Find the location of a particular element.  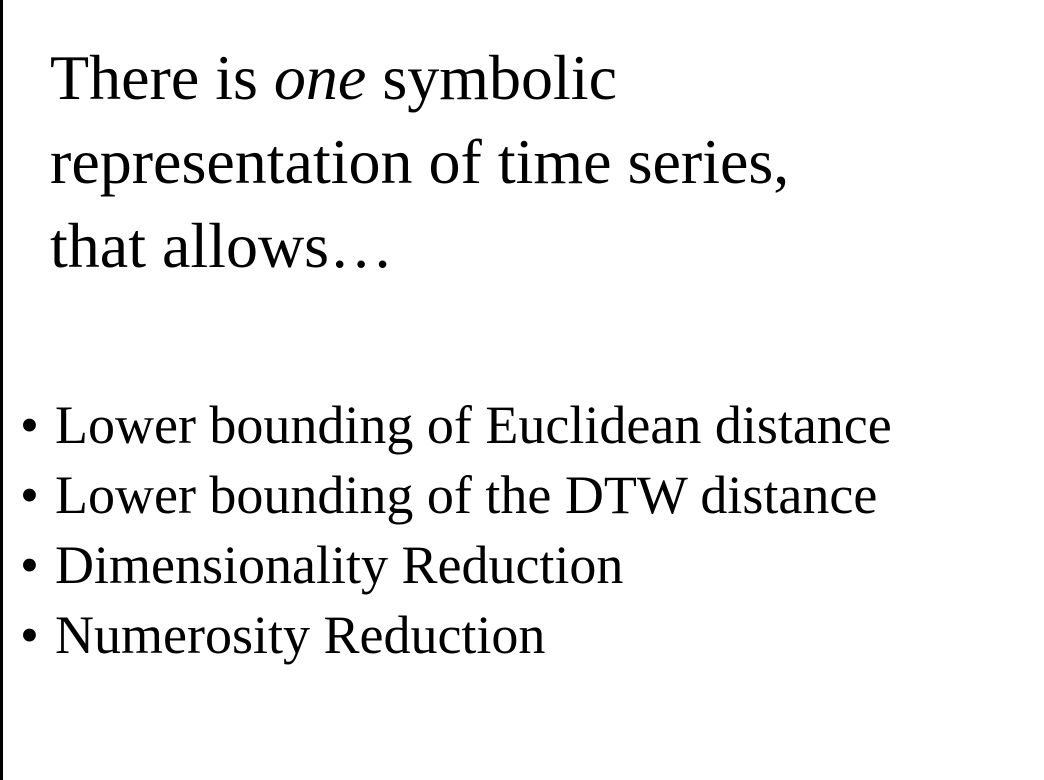

bullet-text: Lower bounding of the DTW distance is located at coordinates (466, 495).